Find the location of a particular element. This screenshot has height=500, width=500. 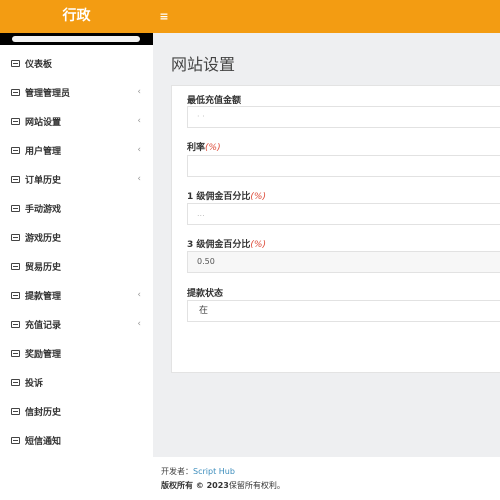

withdraw-status-value: 在 is located at coordinates (204, 311).